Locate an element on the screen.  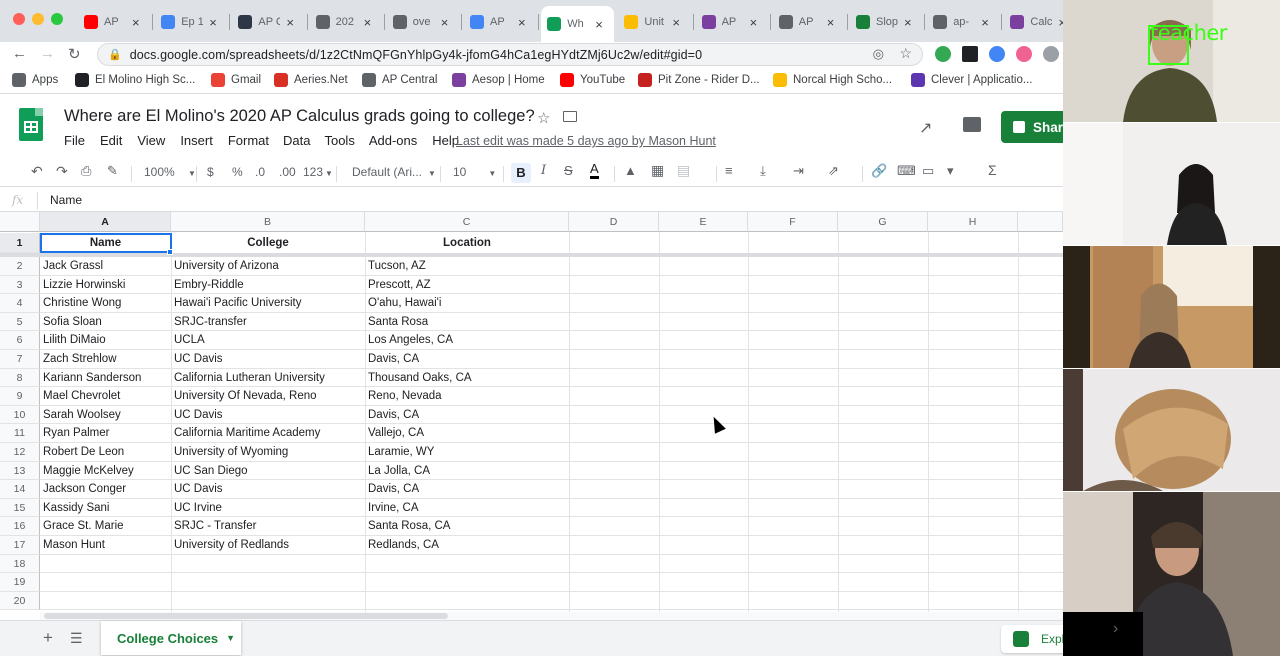
functions-icon: Σ is located at coordinates (992, 170).